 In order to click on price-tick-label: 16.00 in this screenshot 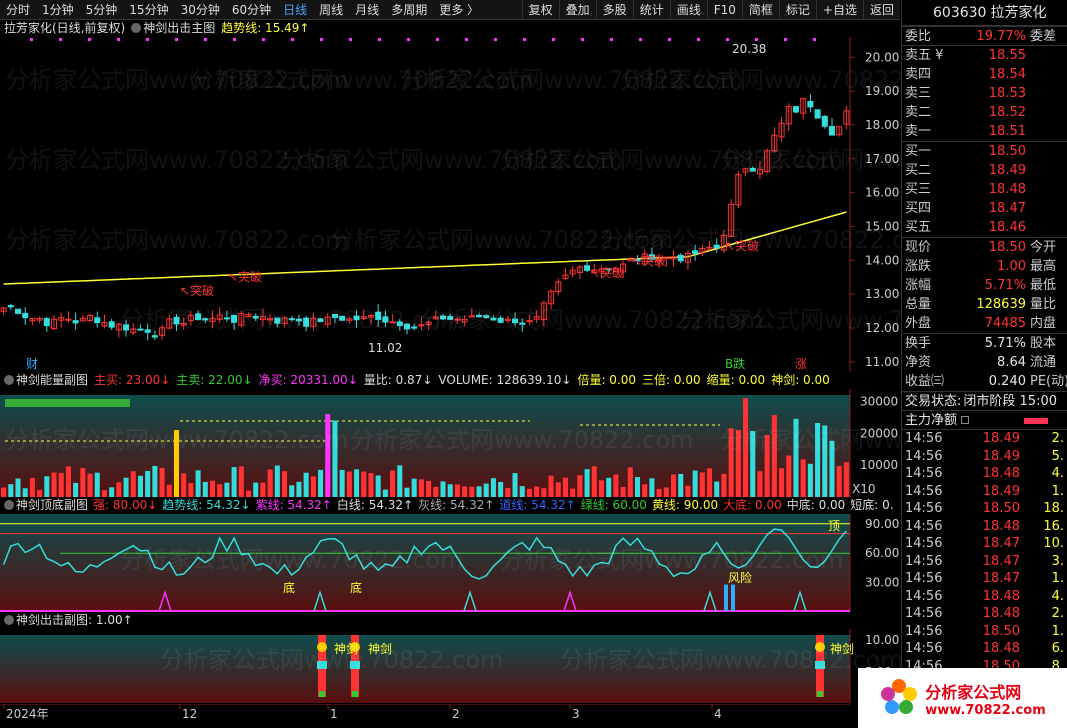, I will do `click(882, 193)`.